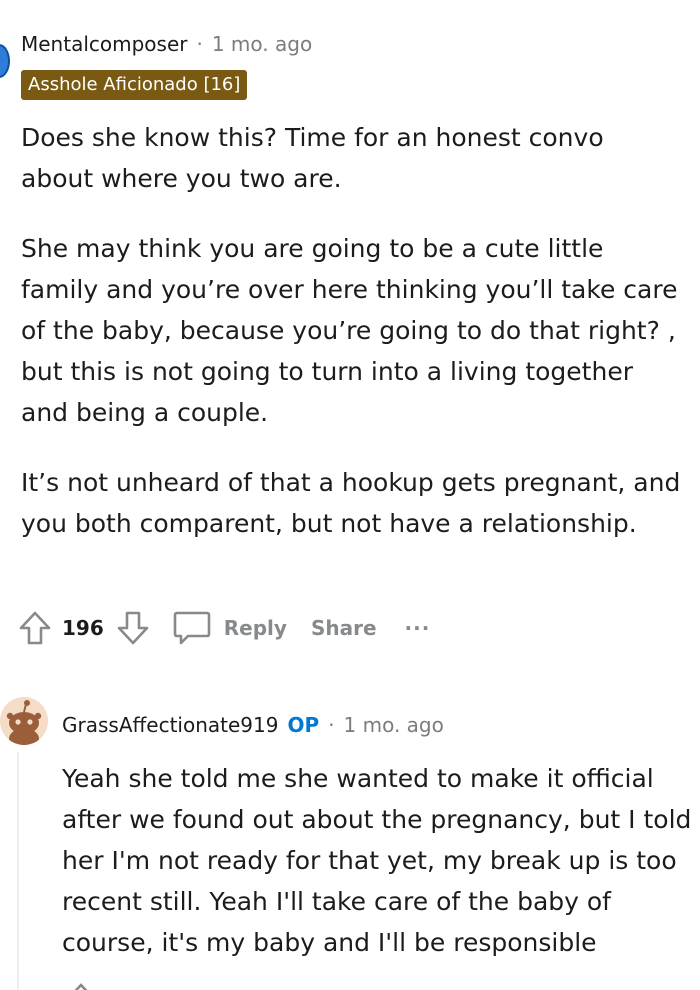  I want to click on snoo-avatar-icon, so click(24, 721).